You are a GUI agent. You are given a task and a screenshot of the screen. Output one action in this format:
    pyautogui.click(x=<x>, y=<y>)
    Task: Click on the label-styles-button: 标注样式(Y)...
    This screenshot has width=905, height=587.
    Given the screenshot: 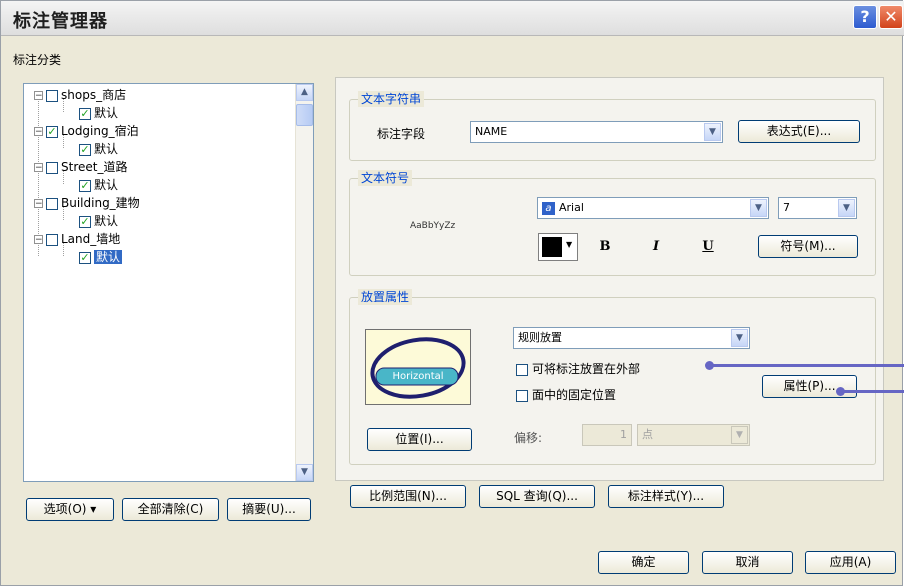 What is the action you would take?
    pyautogui.click(x=666, y=496)
    